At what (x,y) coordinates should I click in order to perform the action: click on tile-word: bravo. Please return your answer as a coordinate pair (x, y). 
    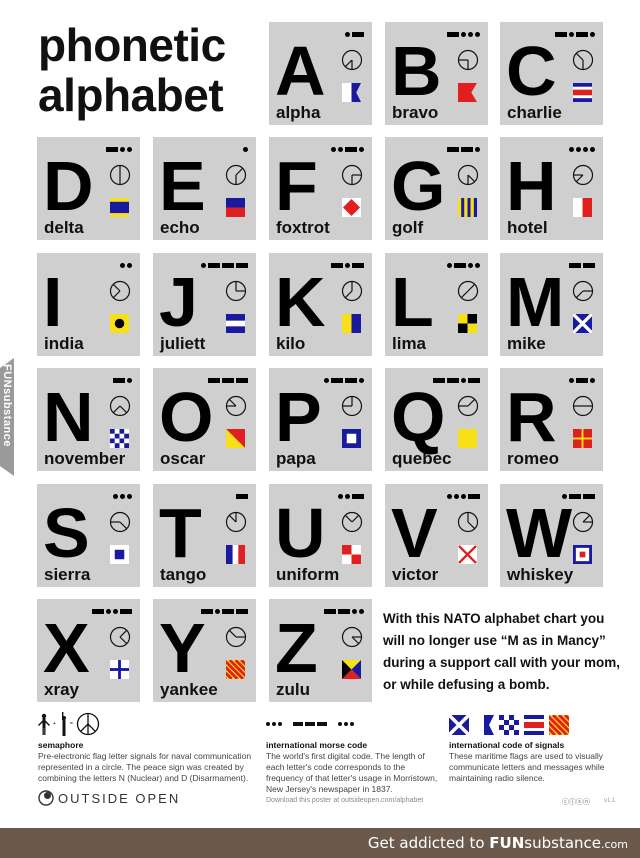
    Looking at the image, I should click on (415, 112).